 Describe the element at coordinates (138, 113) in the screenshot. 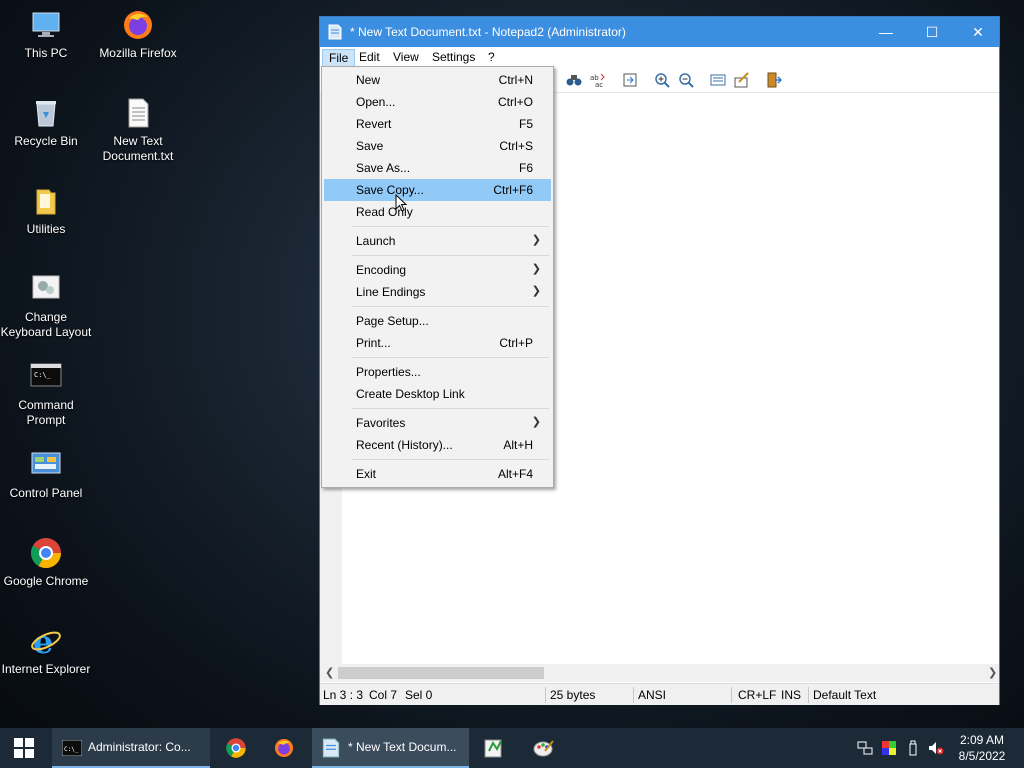

I see `text-file-icon` at that location.